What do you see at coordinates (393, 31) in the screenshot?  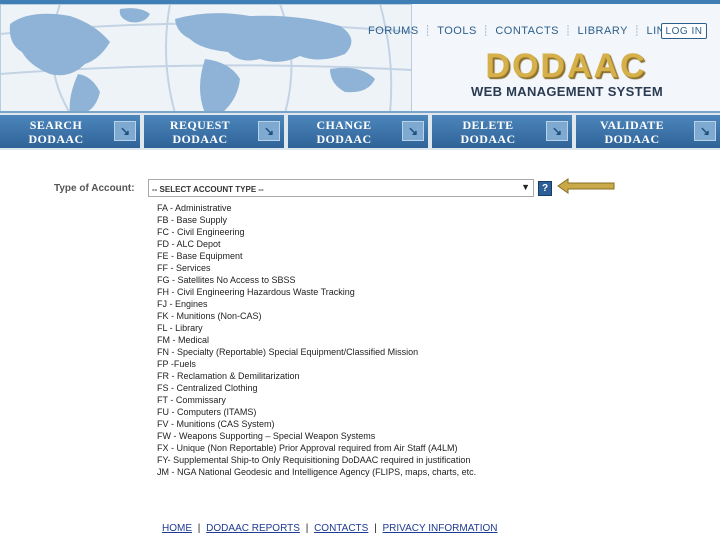 I see `topnav-forums-link: FORUMS` at bounding box center [393, 31].